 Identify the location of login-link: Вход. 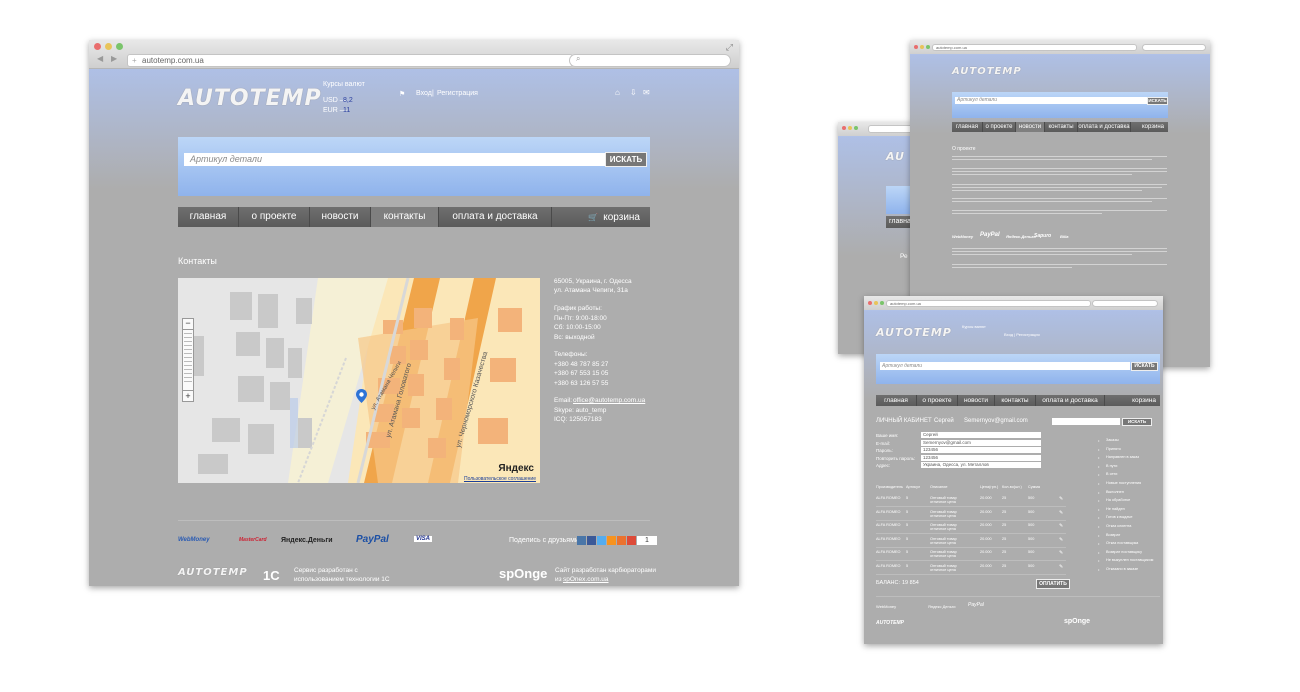
(424, 93).